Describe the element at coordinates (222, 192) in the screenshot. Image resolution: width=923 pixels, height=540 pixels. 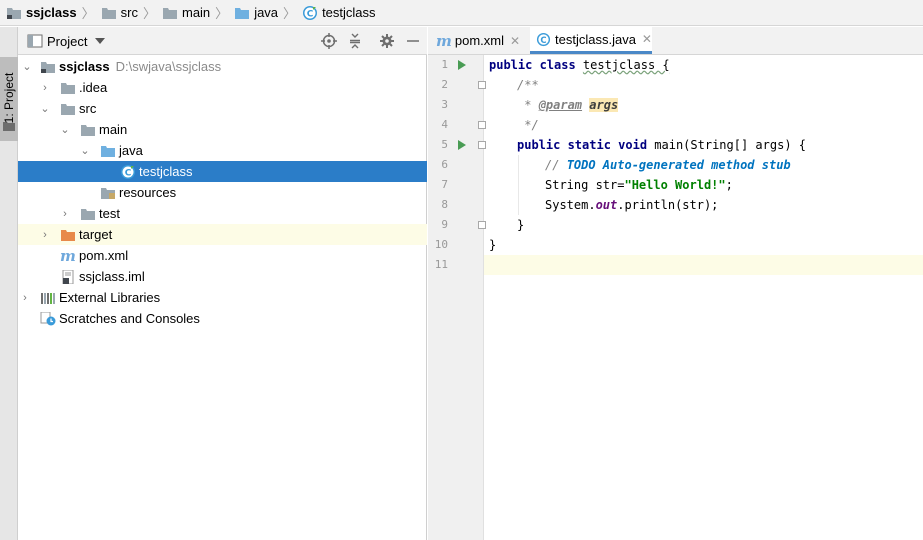
I see `tree-item-resources: resources` at that location.